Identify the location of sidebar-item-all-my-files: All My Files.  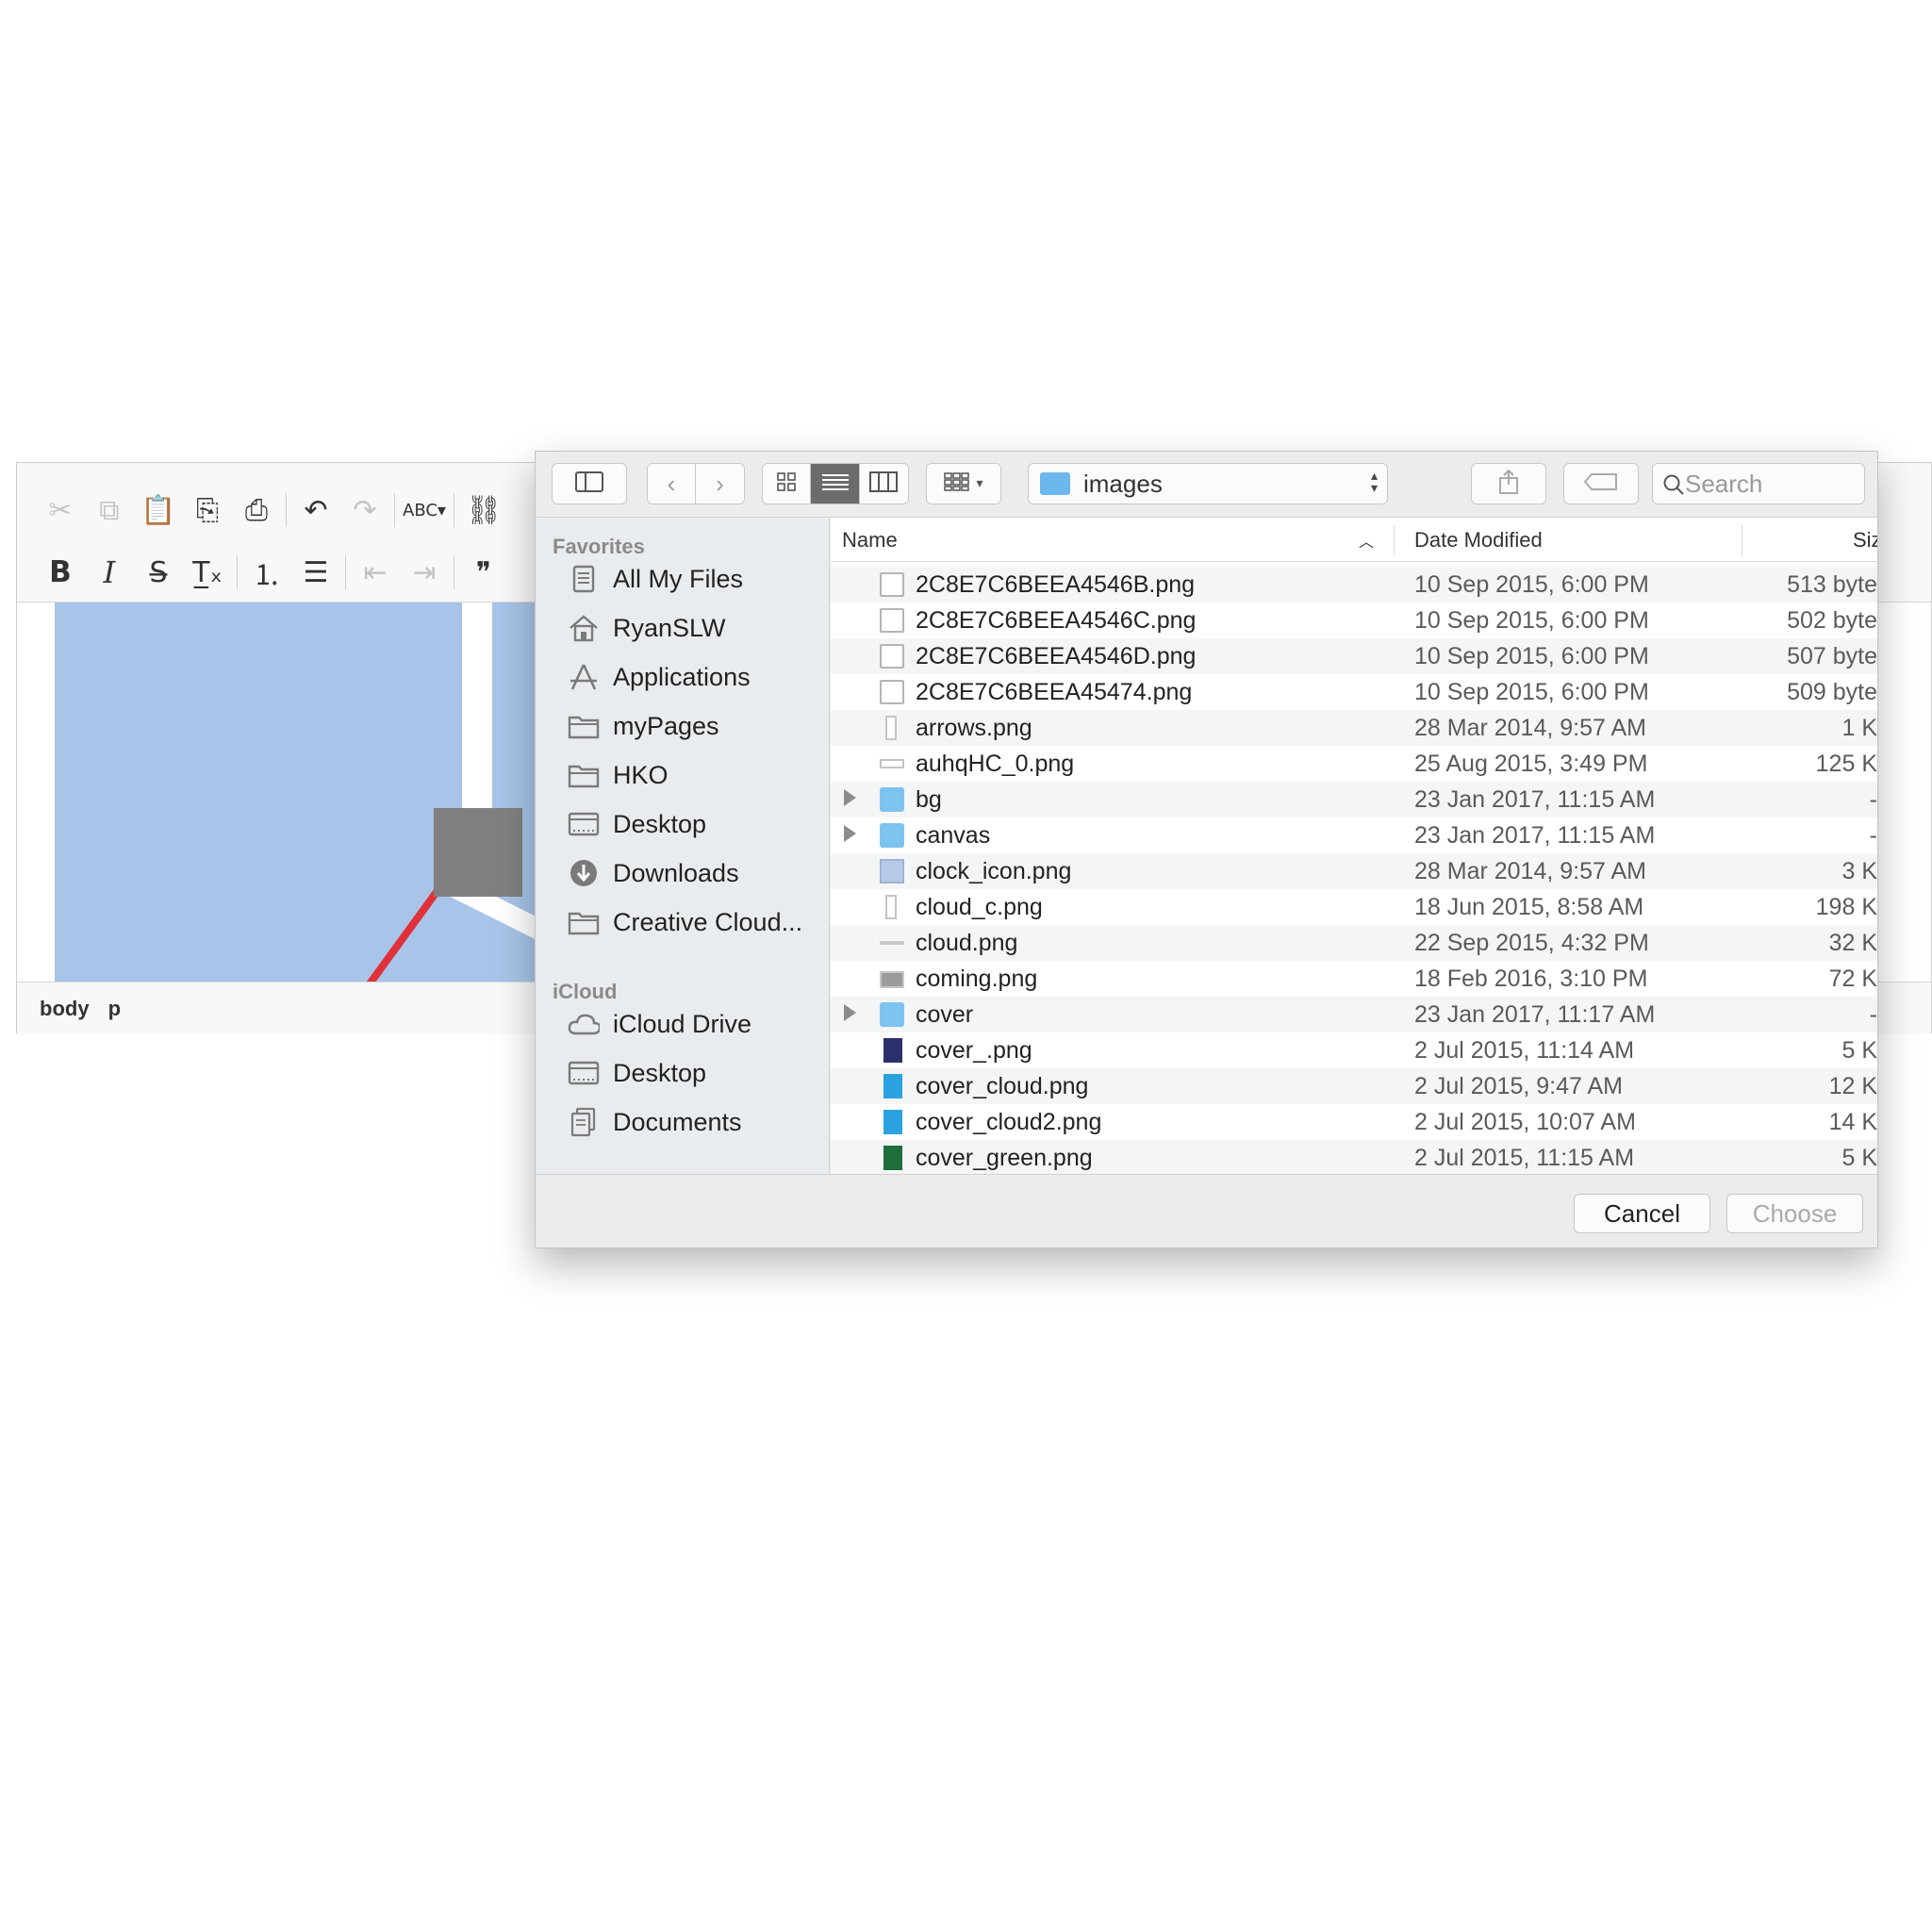
(655, 579).